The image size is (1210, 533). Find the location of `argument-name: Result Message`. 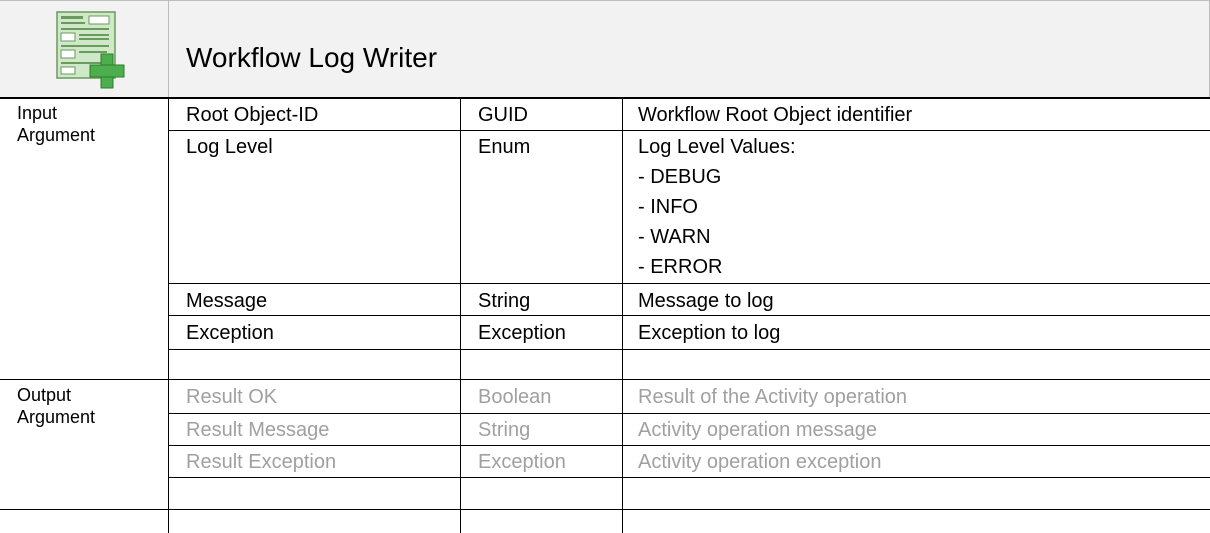

argument-name: Result Message is located at coordinates (258, 430).